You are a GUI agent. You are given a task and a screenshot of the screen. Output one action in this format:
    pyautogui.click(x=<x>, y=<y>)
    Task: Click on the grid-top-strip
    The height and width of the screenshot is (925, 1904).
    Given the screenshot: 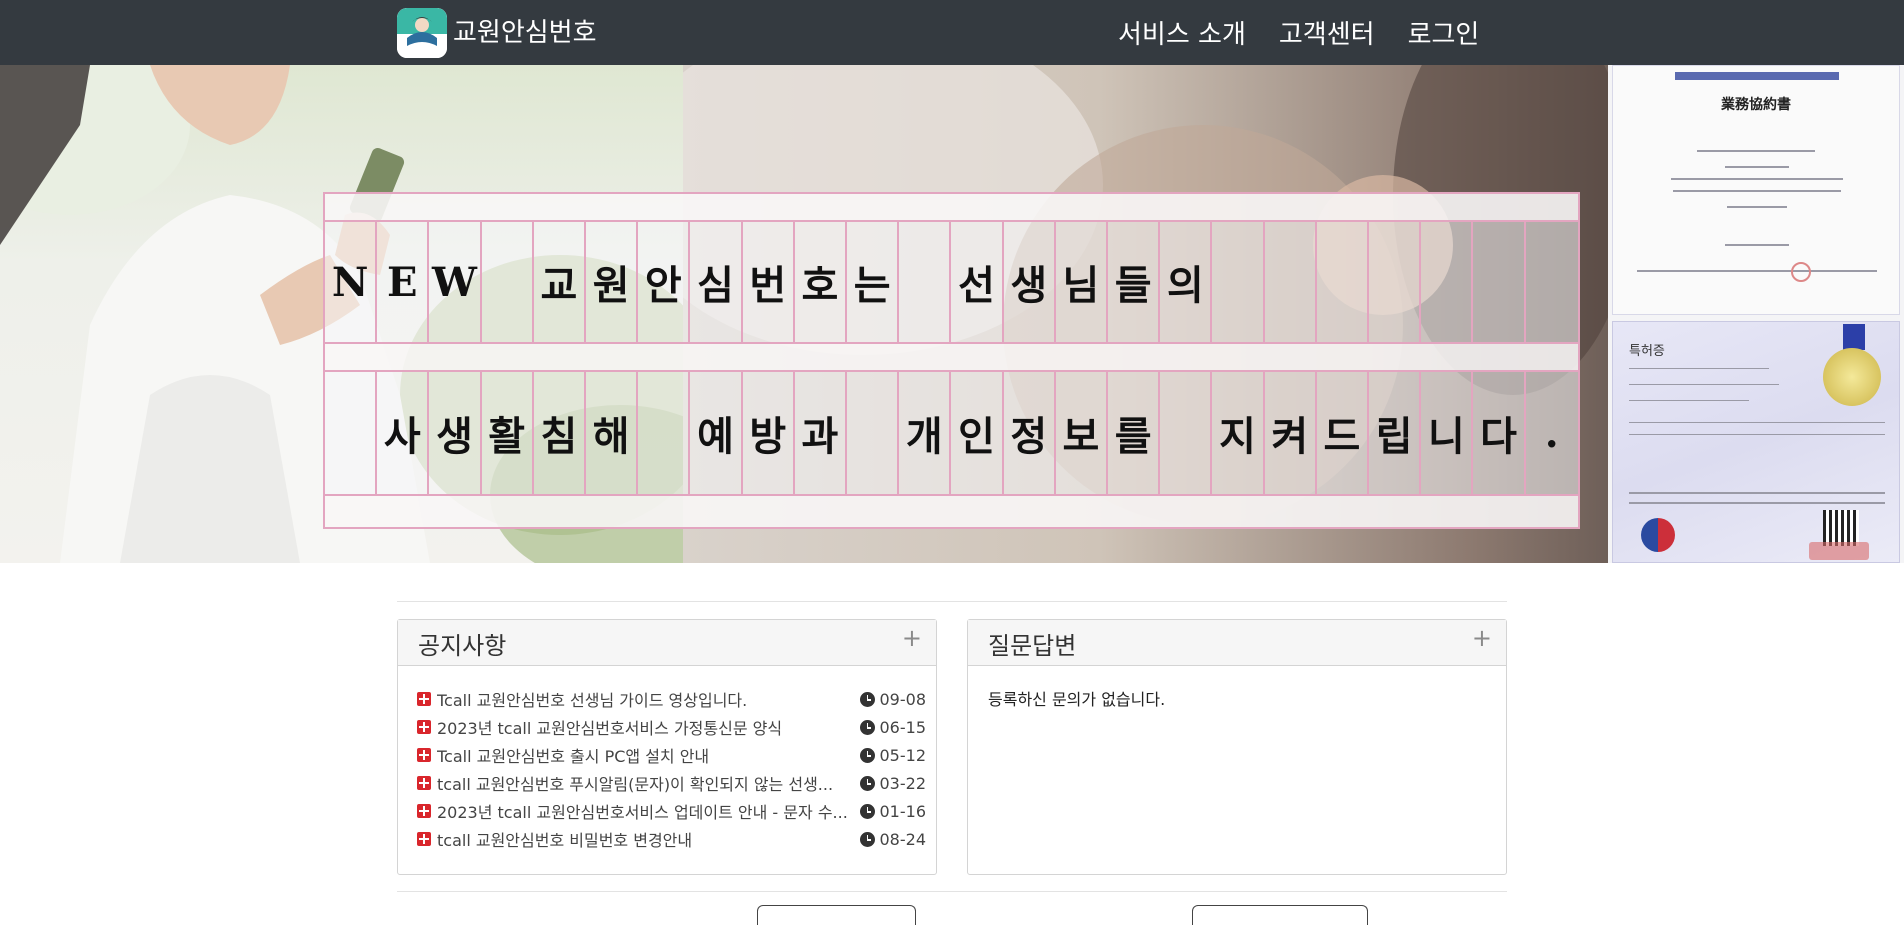 What is the action you would take?
    pyautogui.click(x=951, y=207)
    